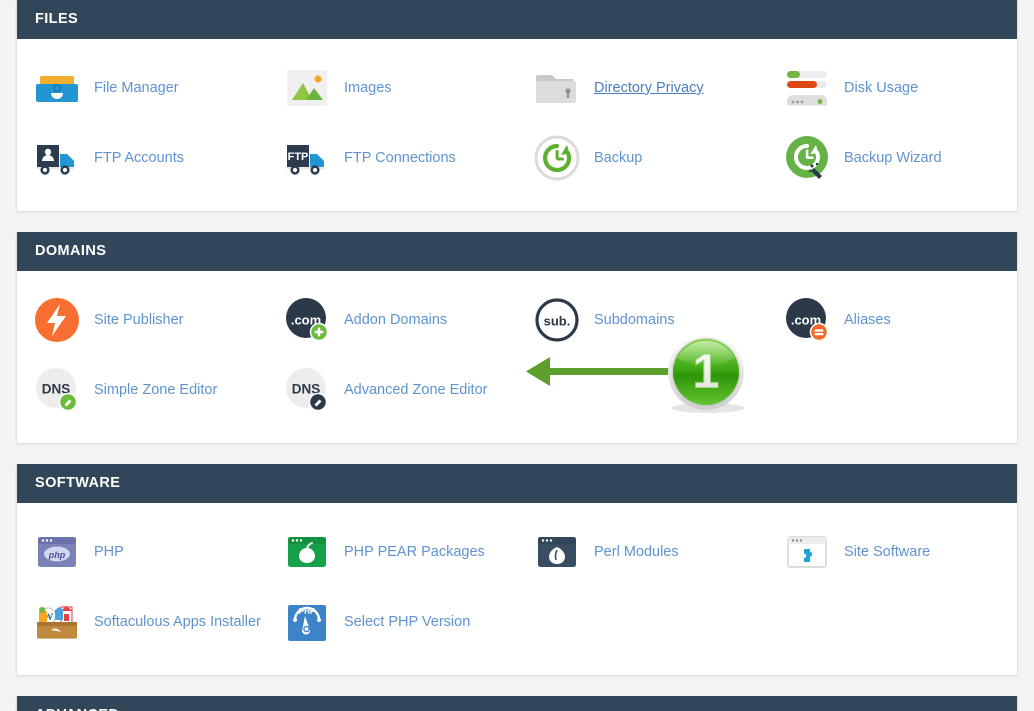 The height and width of the screenshot is (711, 1034). I want to click on app-item-disk-usage: Disk Usage, so click(892, 88).